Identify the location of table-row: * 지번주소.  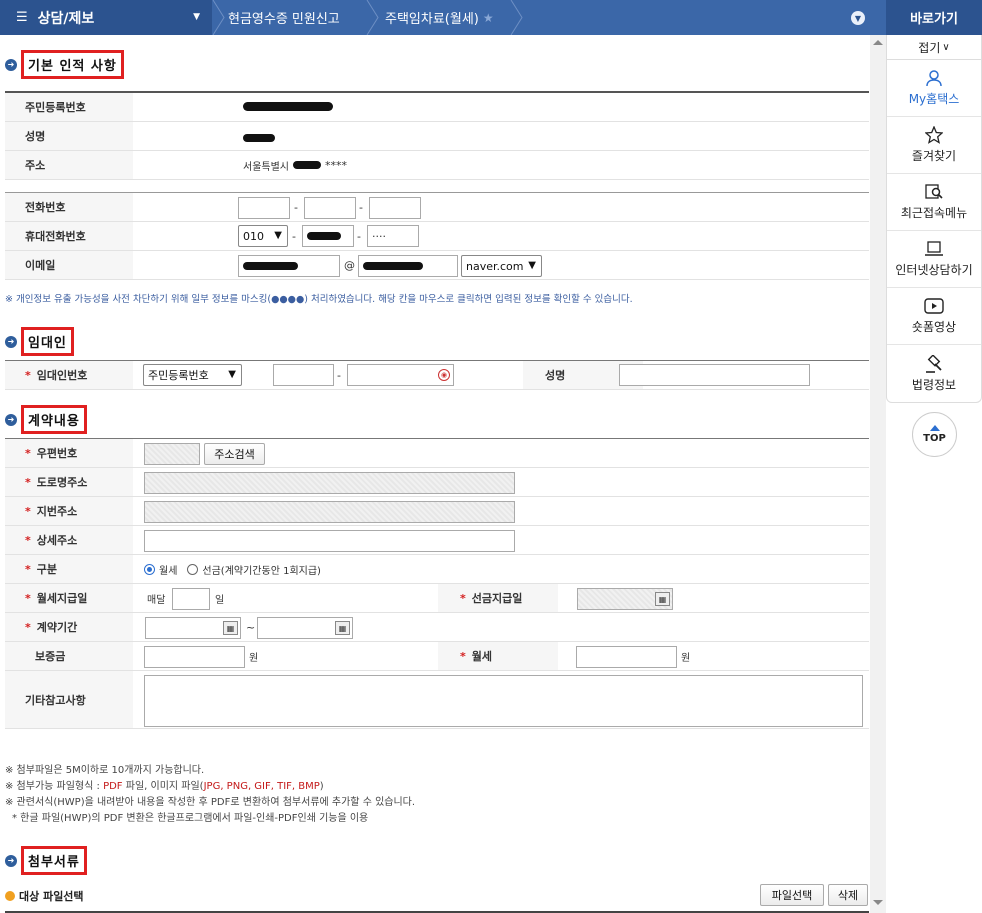
(437, 511).